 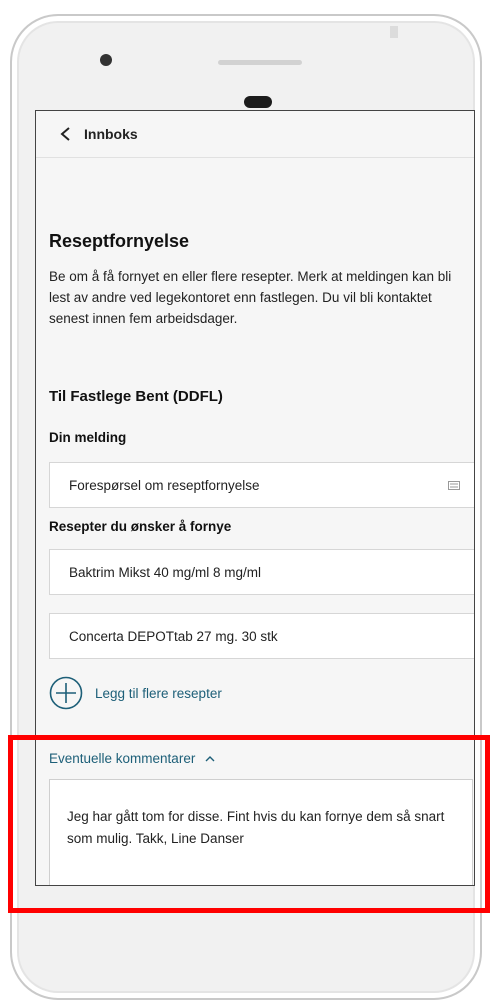 I want to click on back-label: Innboks, so click(x=111, y=134).